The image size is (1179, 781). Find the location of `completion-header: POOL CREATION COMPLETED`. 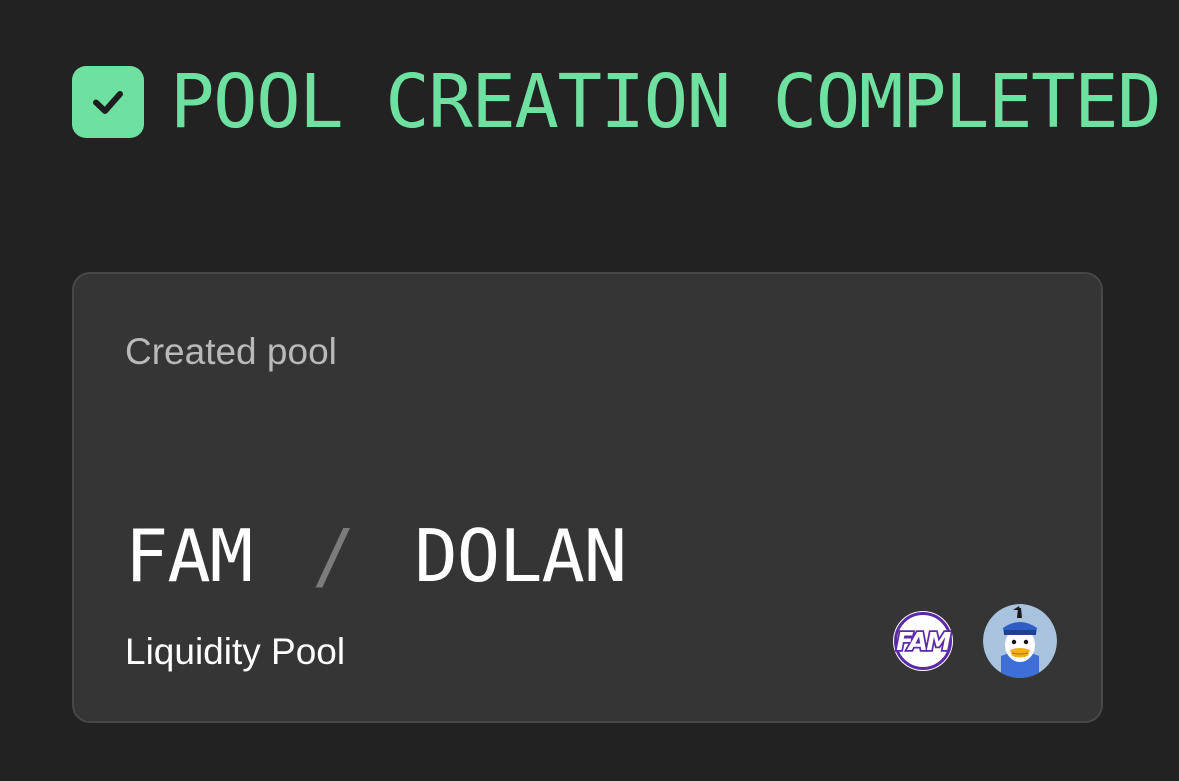

completion-header: POOL CREATION COMPLETED is located at coordinates (617, 102).